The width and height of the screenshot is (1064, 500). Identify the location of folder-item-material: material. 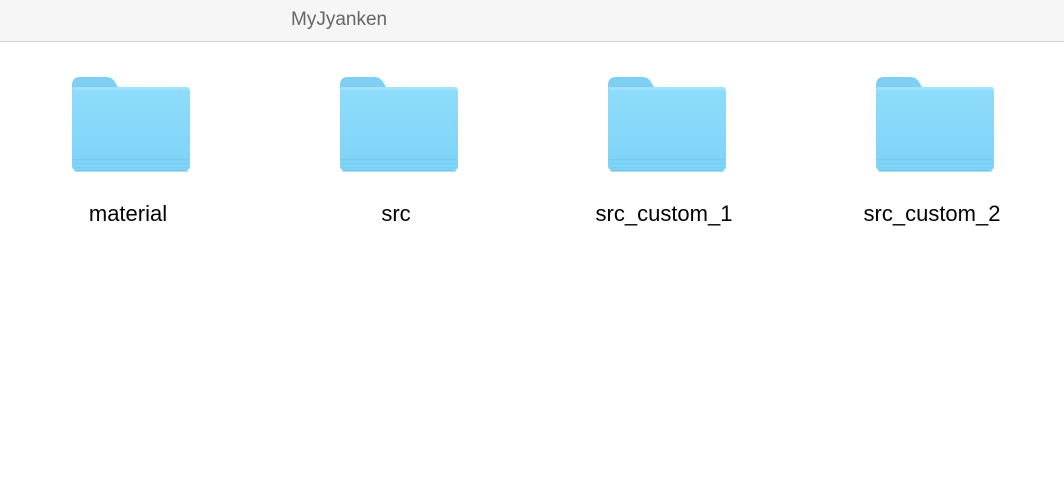
(128, 158).